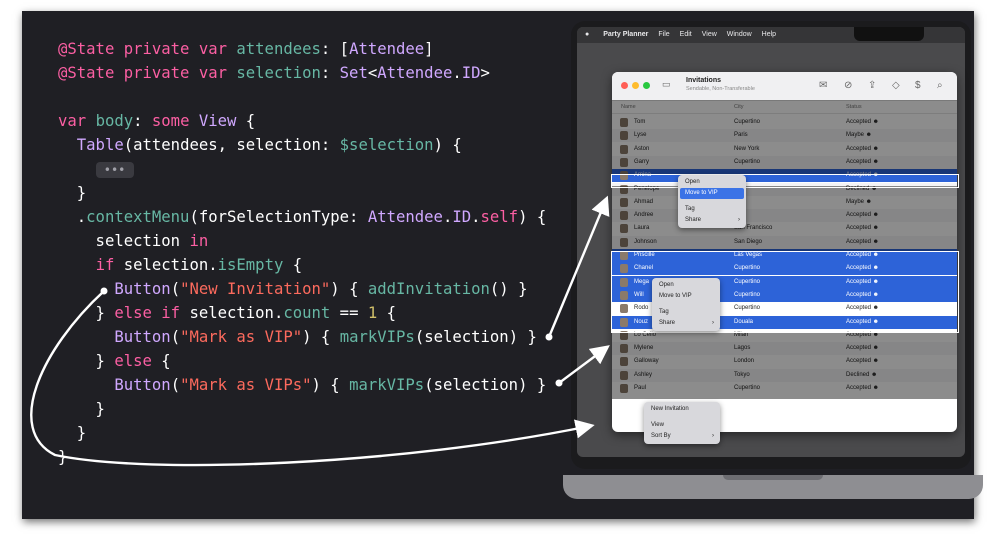 The height and width of the screenshot is (543, 1000). I want to click on camera-notch, so click(889, 34).